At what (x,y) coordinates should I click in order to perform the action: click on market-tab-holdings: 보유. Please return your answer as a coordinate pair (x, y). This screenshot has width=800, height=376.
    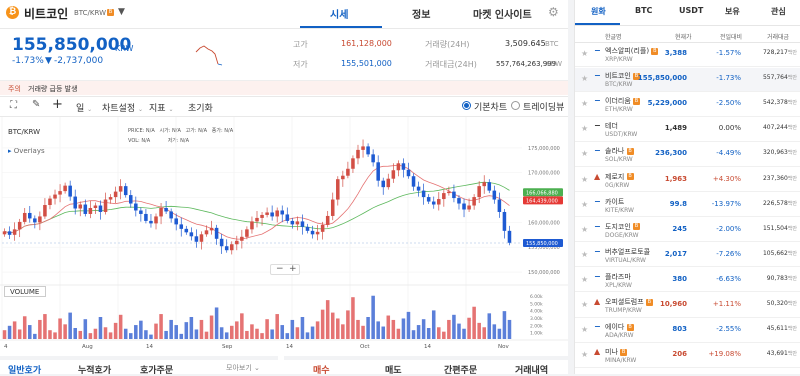
    Looking at the image, I should click on (732, 11).